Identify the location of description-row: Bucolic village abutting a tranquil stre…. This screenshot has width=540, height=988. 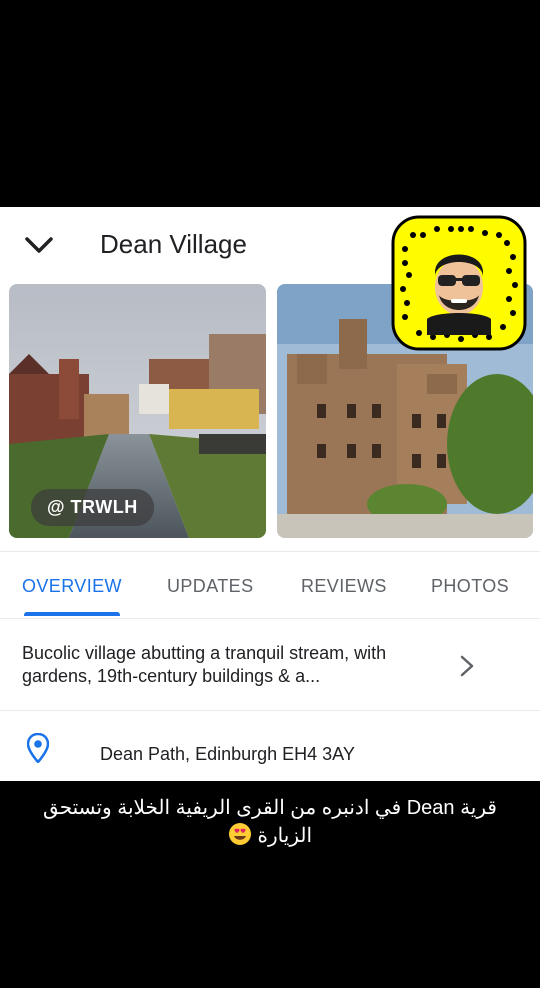
(270, 664).